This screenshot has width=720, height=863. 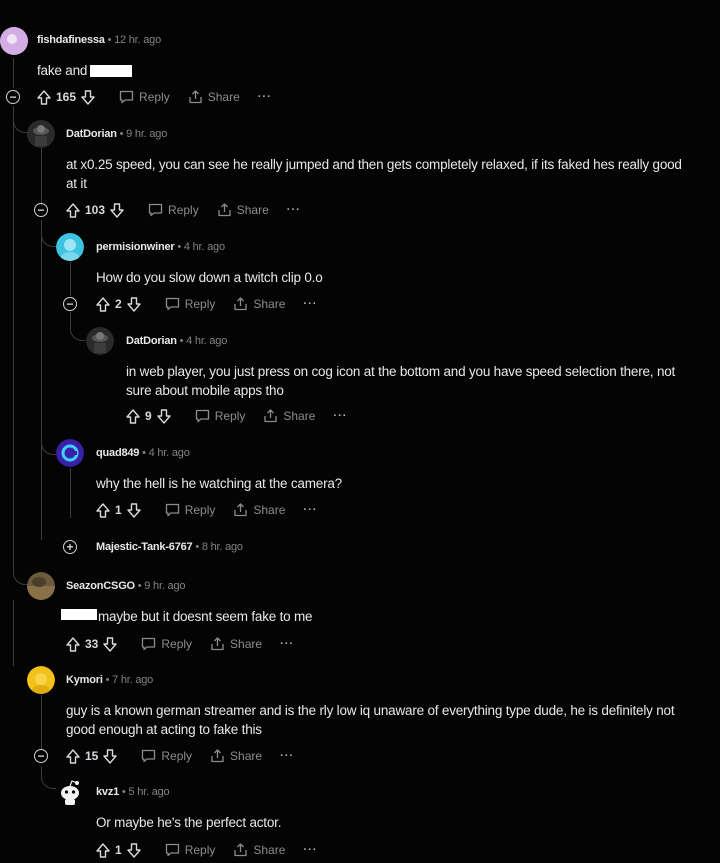 I want to click on comment-meta: permisionwiner • 4 hr. ago, so click(x=160, y=247).